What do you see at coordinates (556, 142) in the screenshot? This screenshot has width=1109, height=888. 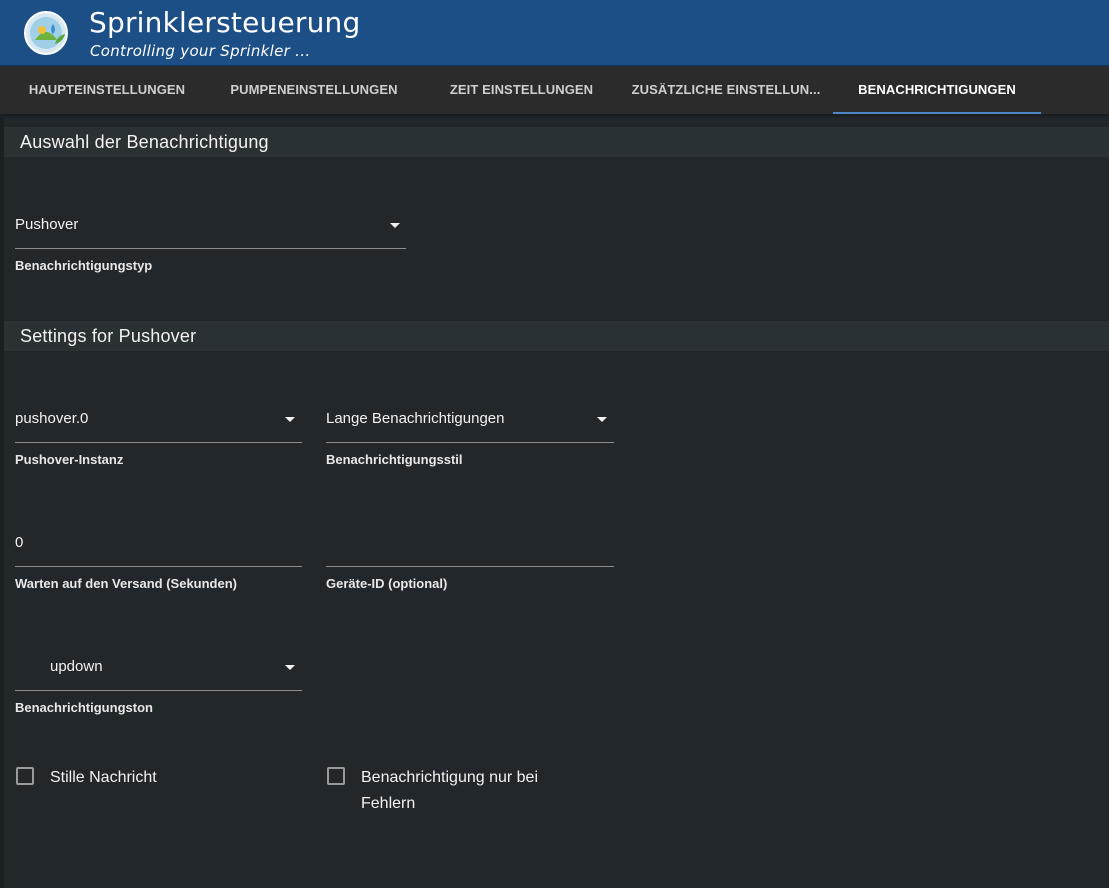 I see `section-header-selection: Auswahl der Benachrichtigung` at bounding box center [556, 142].